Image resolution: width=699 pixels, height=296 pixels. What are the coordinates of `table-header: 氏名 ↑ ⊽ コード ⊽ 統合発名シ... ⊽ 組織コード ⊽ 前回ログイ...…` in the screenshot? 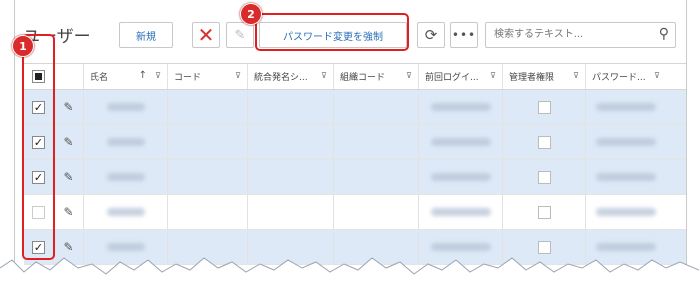 It's located at (355, 76).